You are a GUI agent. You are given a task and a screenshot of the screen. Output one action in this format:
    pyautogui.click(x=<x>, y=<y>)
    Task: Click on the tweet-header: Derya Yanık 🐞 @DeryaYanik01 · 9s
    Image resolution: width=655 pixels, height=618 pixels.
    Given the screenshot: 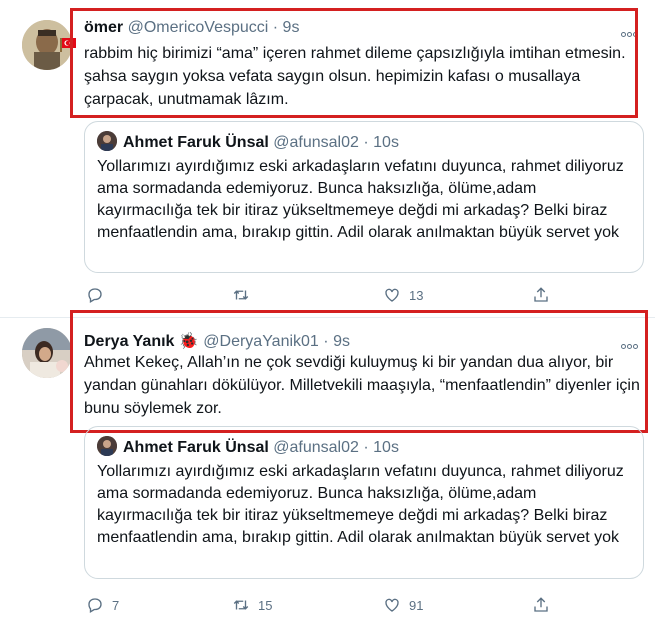 What is the action you would take?
    pyautogui.click(x=217, y=341)
    